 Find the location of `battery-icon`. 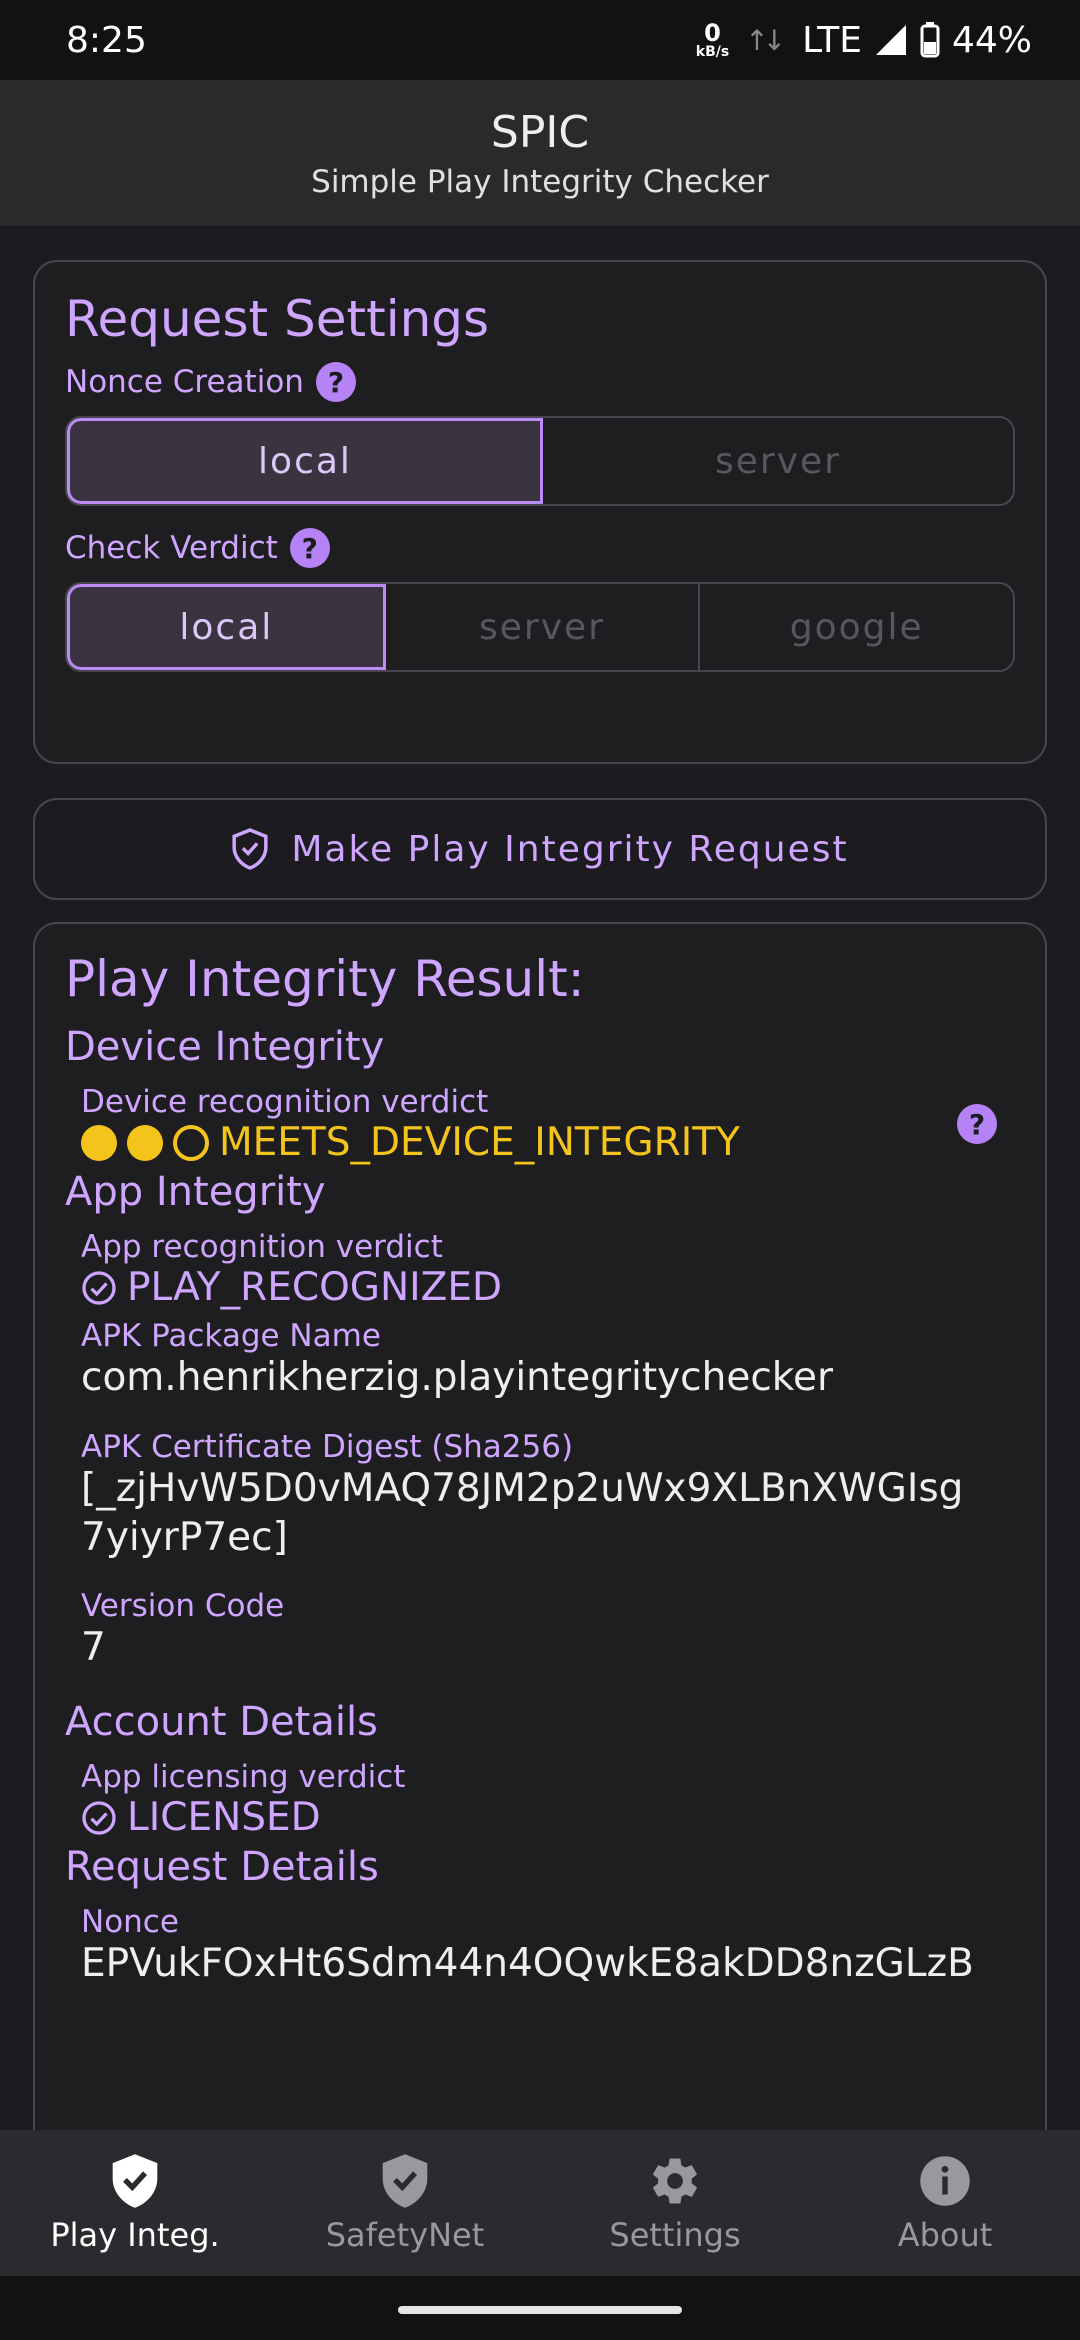

battery-icon is located at coordinates (930, 40).